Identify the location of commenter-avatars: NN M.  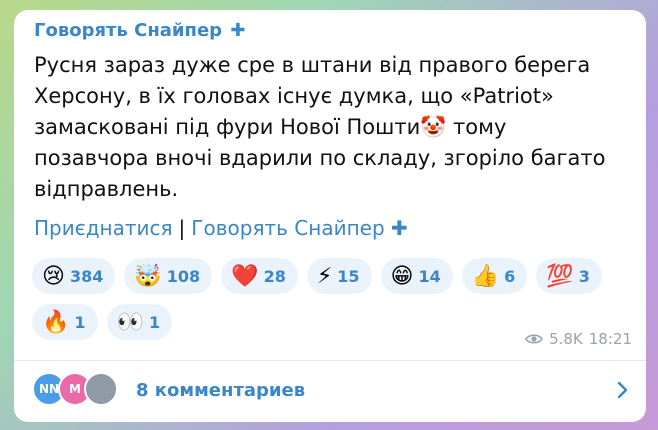
(78, 390).